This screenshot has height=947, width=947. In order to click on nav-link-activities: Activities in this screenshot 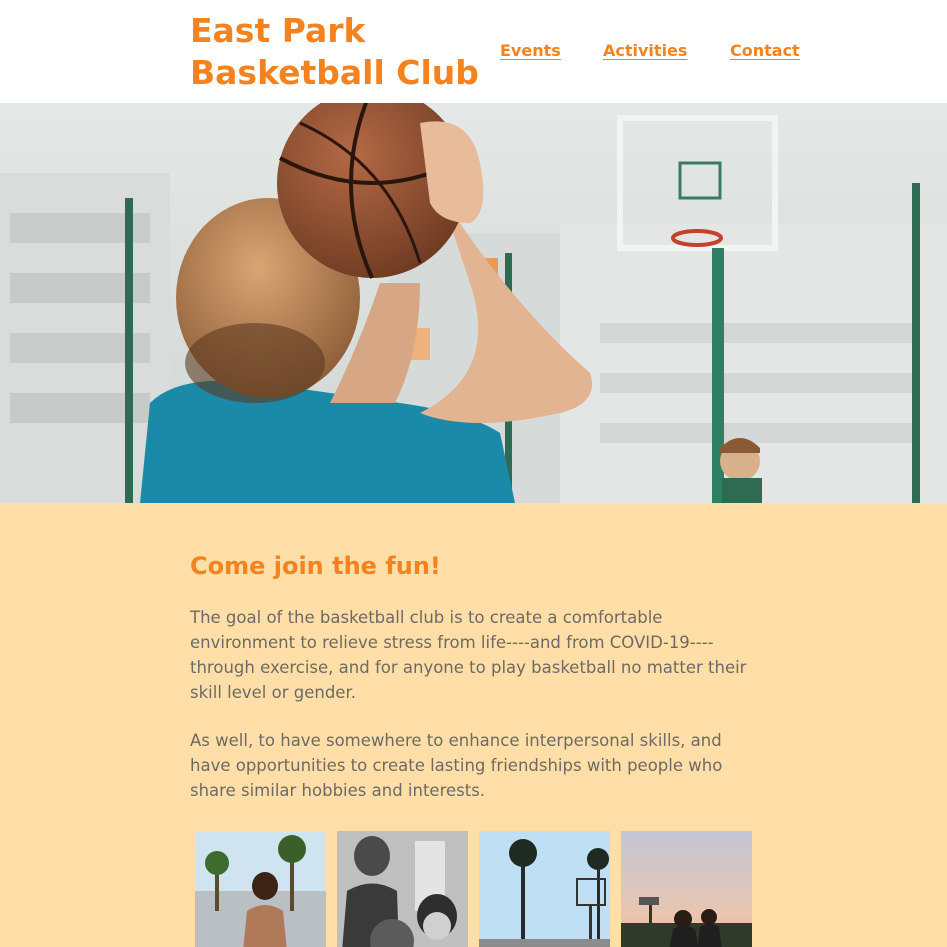, I will do `click(645, 51)`.